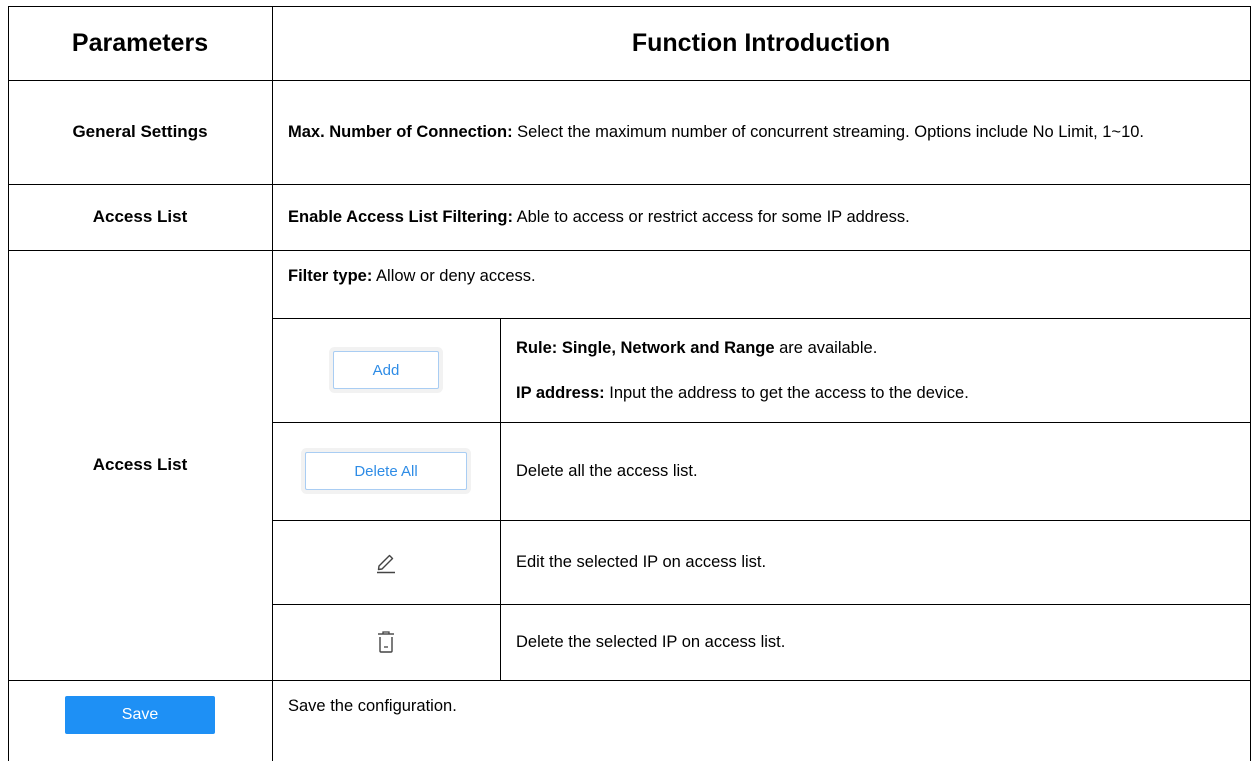 This screenshot has height=761, width=1251. Describe the element at coordinates (651, 642) in the screenshot. I see `desc-delete: Delete the selected IP on access list.` at that location.